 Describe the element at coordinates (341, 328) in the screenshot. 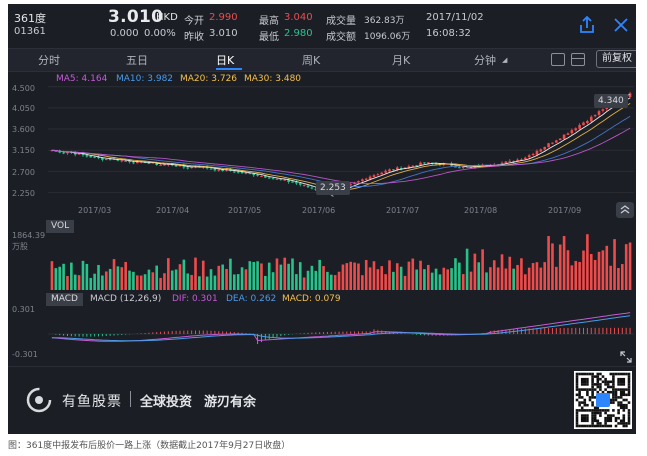

I see `dea-line` at that location.